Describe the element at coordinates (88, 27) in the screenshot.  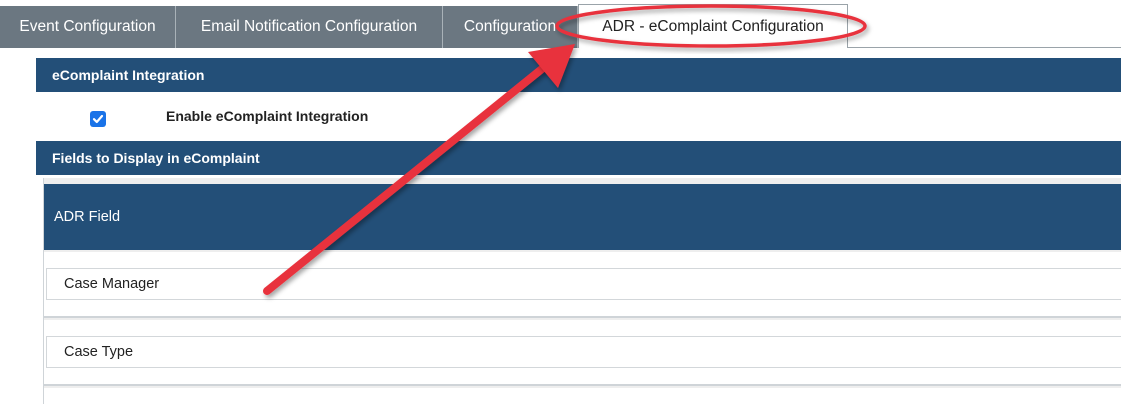
I see `tab-event-configuration: Event Configuration` at that location.